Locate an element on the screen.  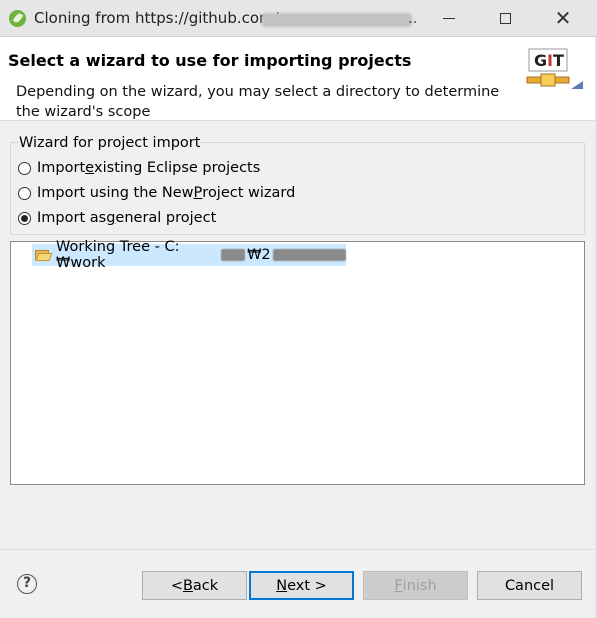
close-icon: ✕ is located at coordinates (563, 18).